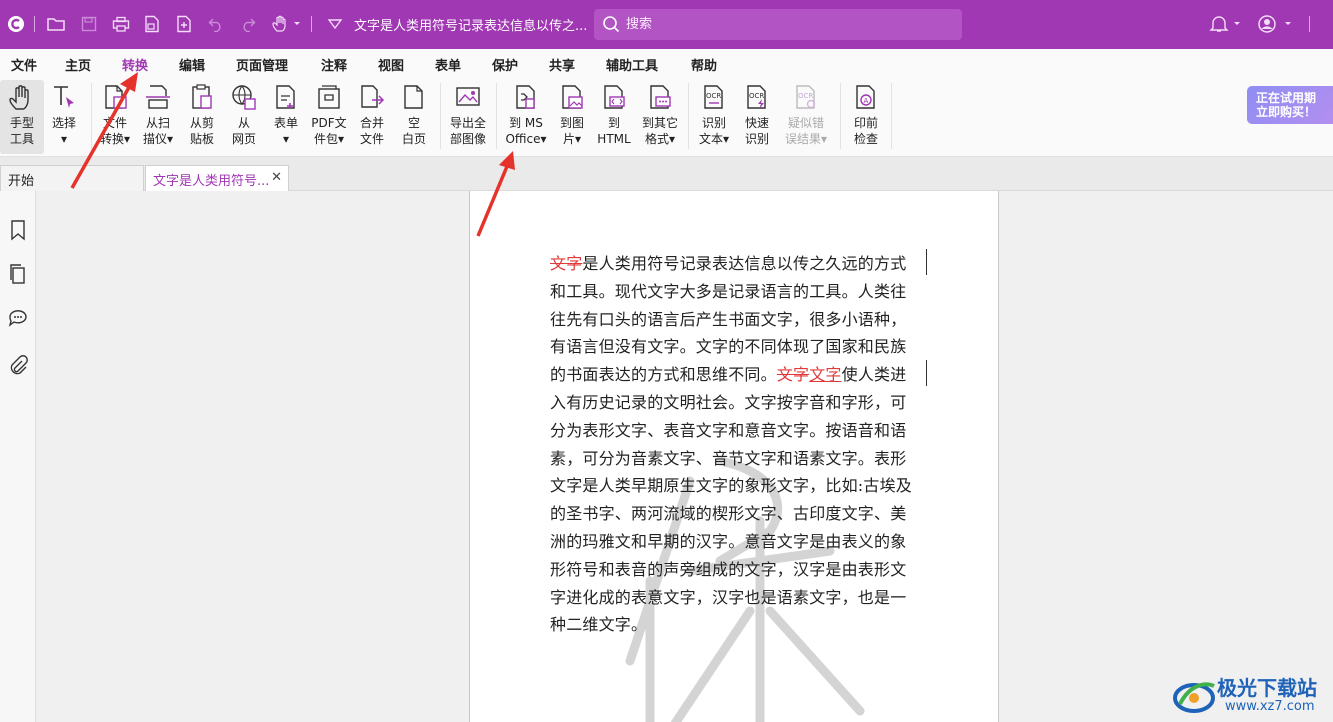 Image resolution: width=1333 pixels, height=722 pixels. I want to click on quick-ocr-button: OCR 快速 识别, so click(757, 117).